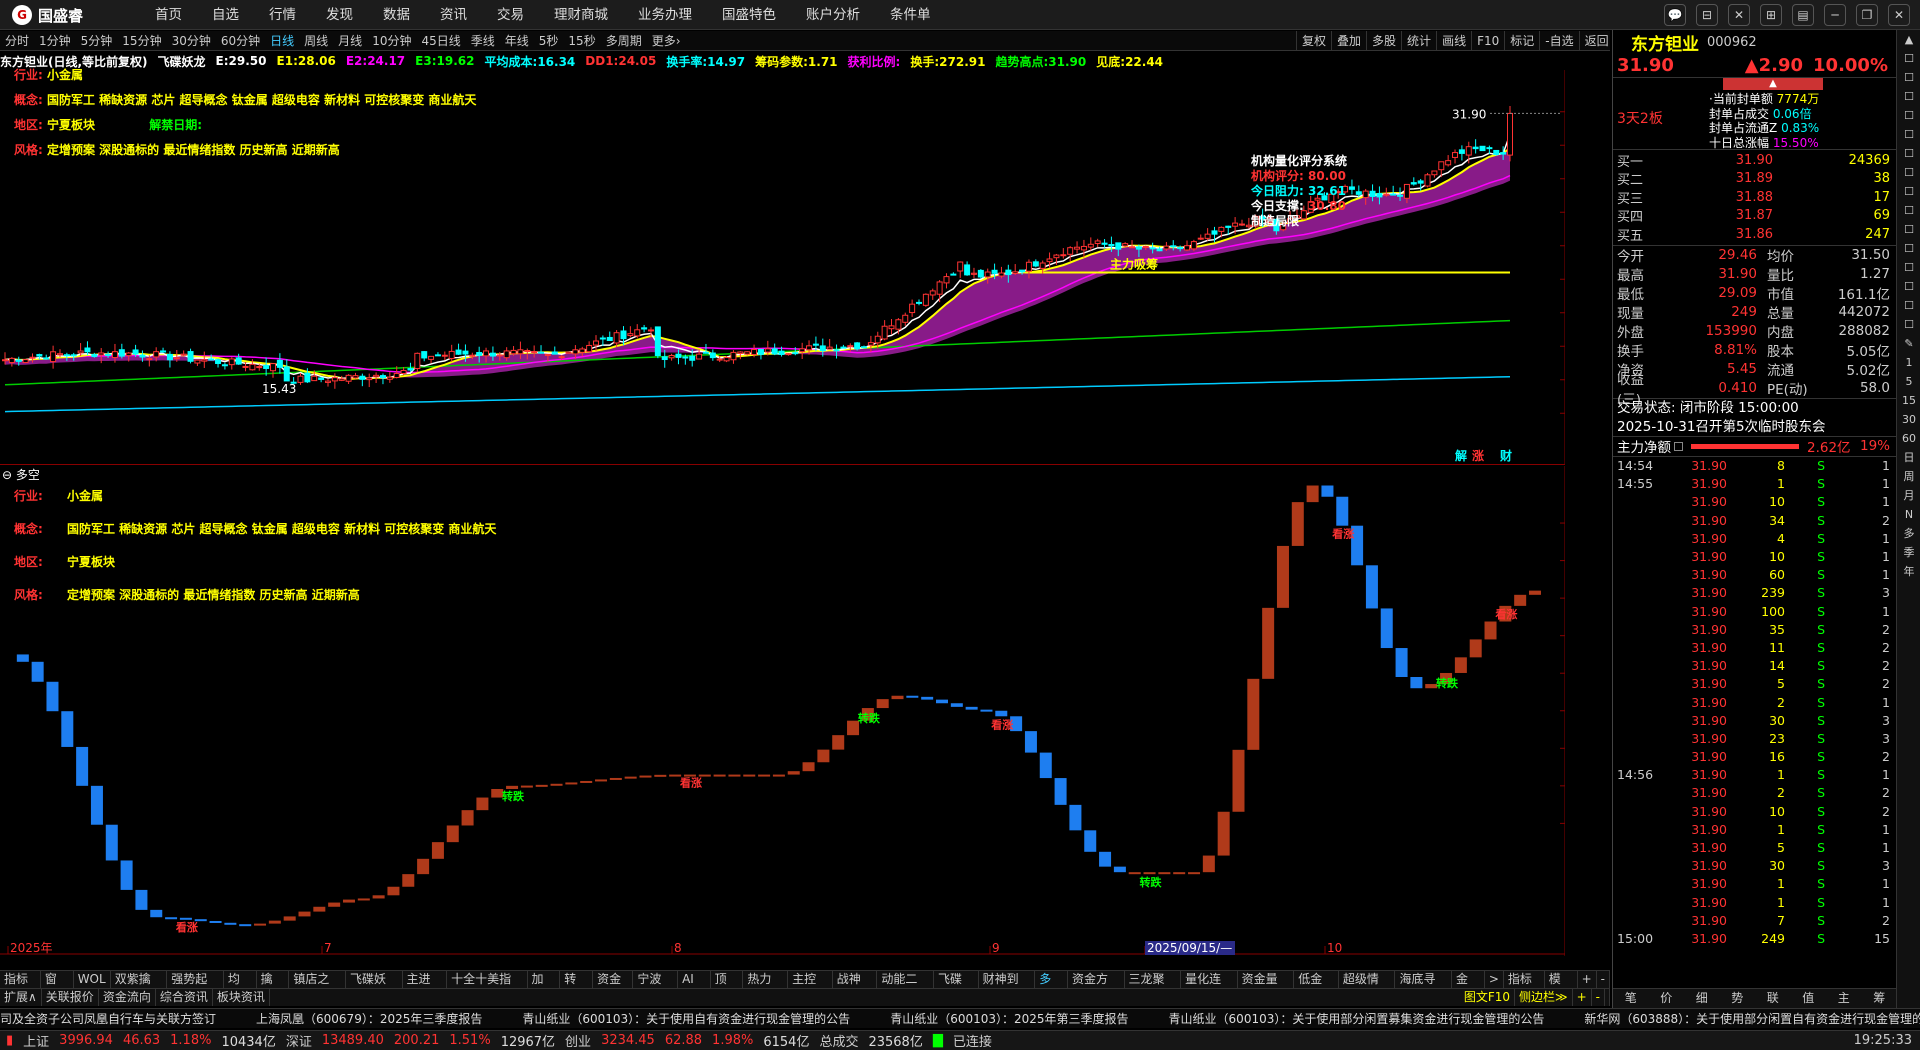 This screenshot has height=1050, width=1920. I want to click on indicator-tab: 量化连板, so click(1209, 987).